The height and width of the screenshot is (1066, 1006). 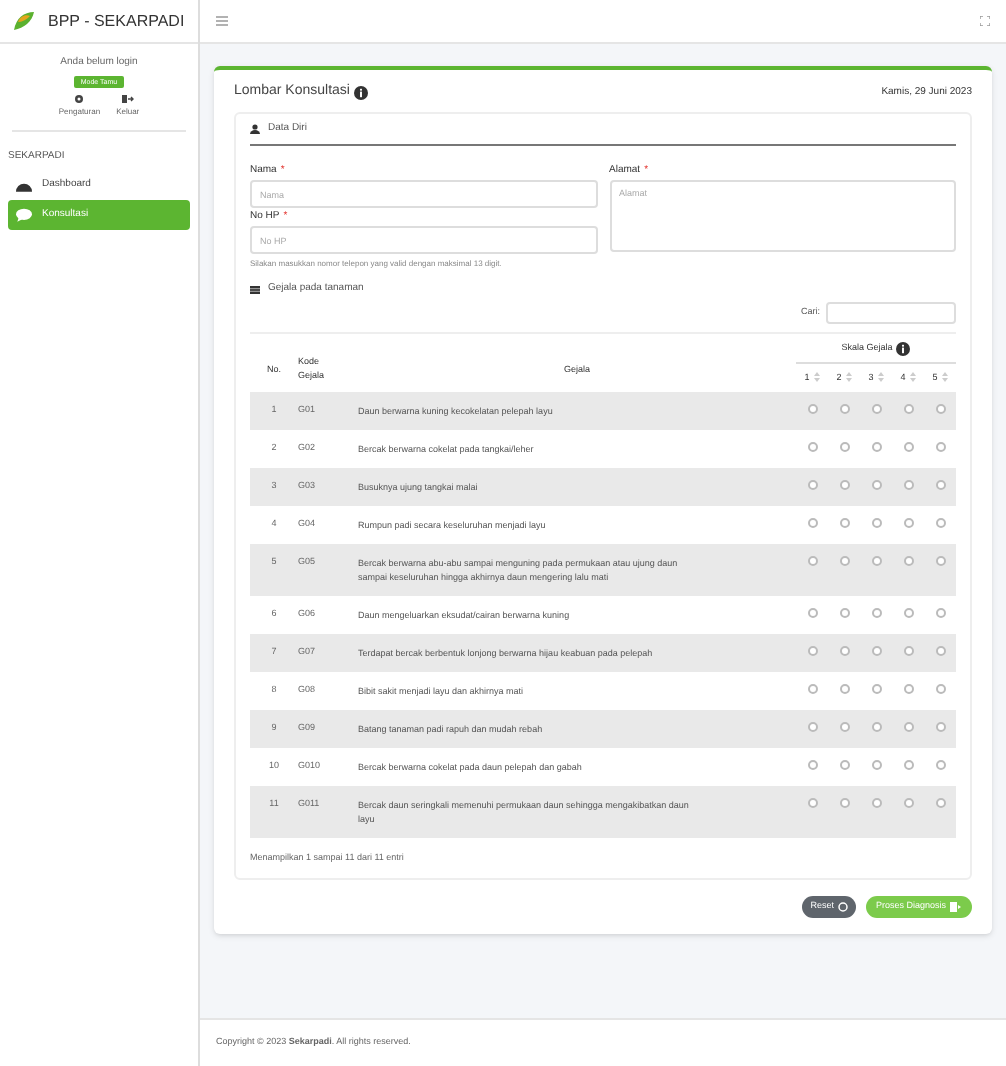 I want to click on dashboard-icon, so click(x=24, y=185).